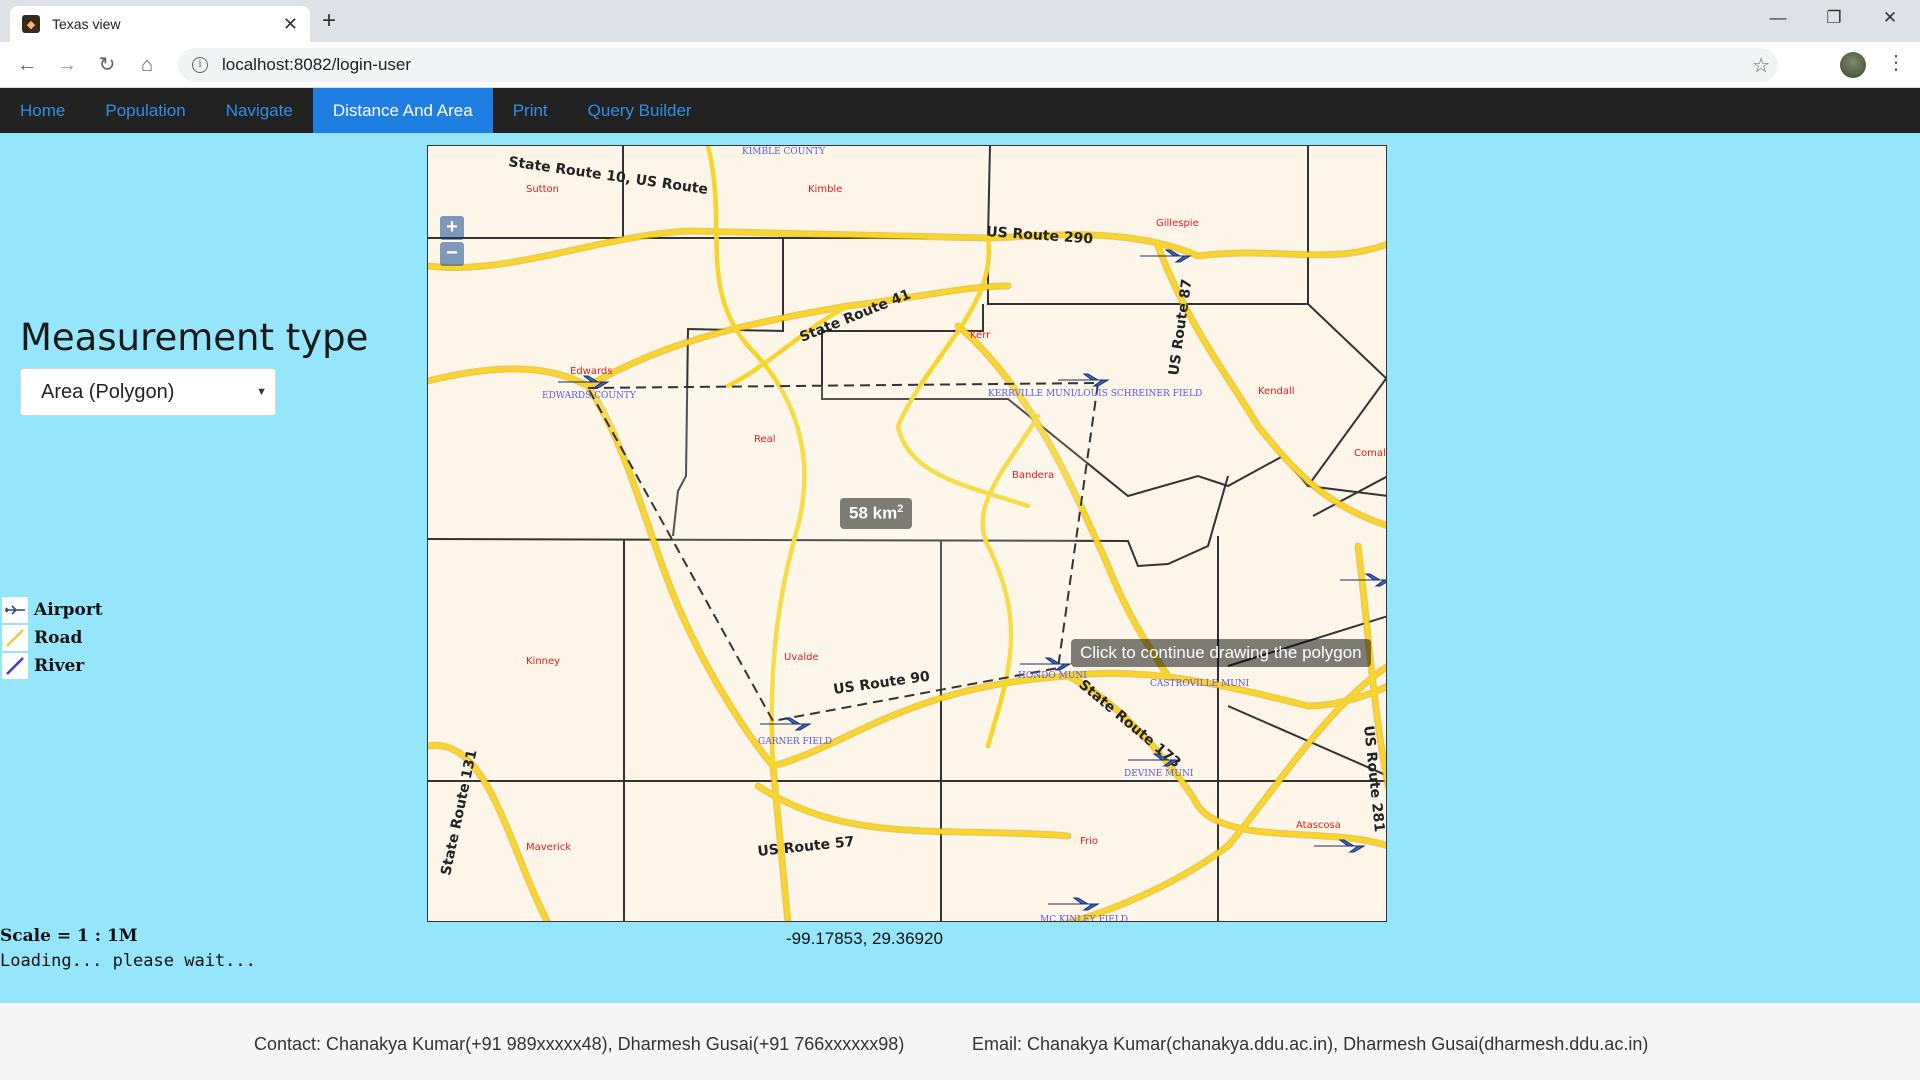  Describe the element at coordinates (160, 24) in the screenshot. I see `browser-tab: ◆ Texas view ✕` at that location.